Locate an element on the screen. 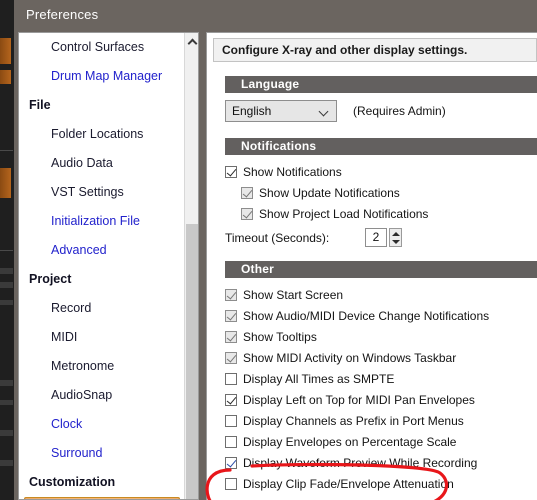 Image resolution: width=537 pixels, height=500 pixels. checkbox-show-tooltips is located at coordinates (231, 336).